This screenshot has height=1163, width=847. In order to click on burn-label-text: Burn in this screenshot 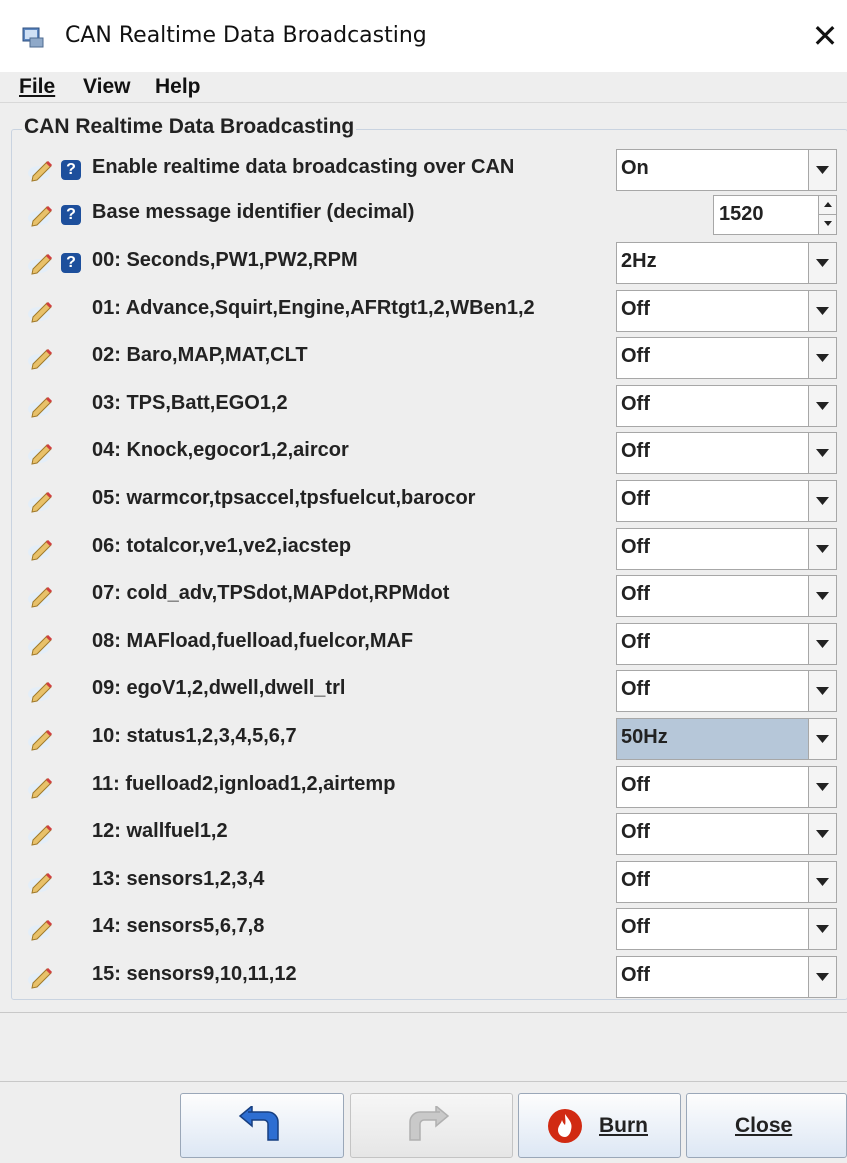, I will do `click(623, 1125)`.